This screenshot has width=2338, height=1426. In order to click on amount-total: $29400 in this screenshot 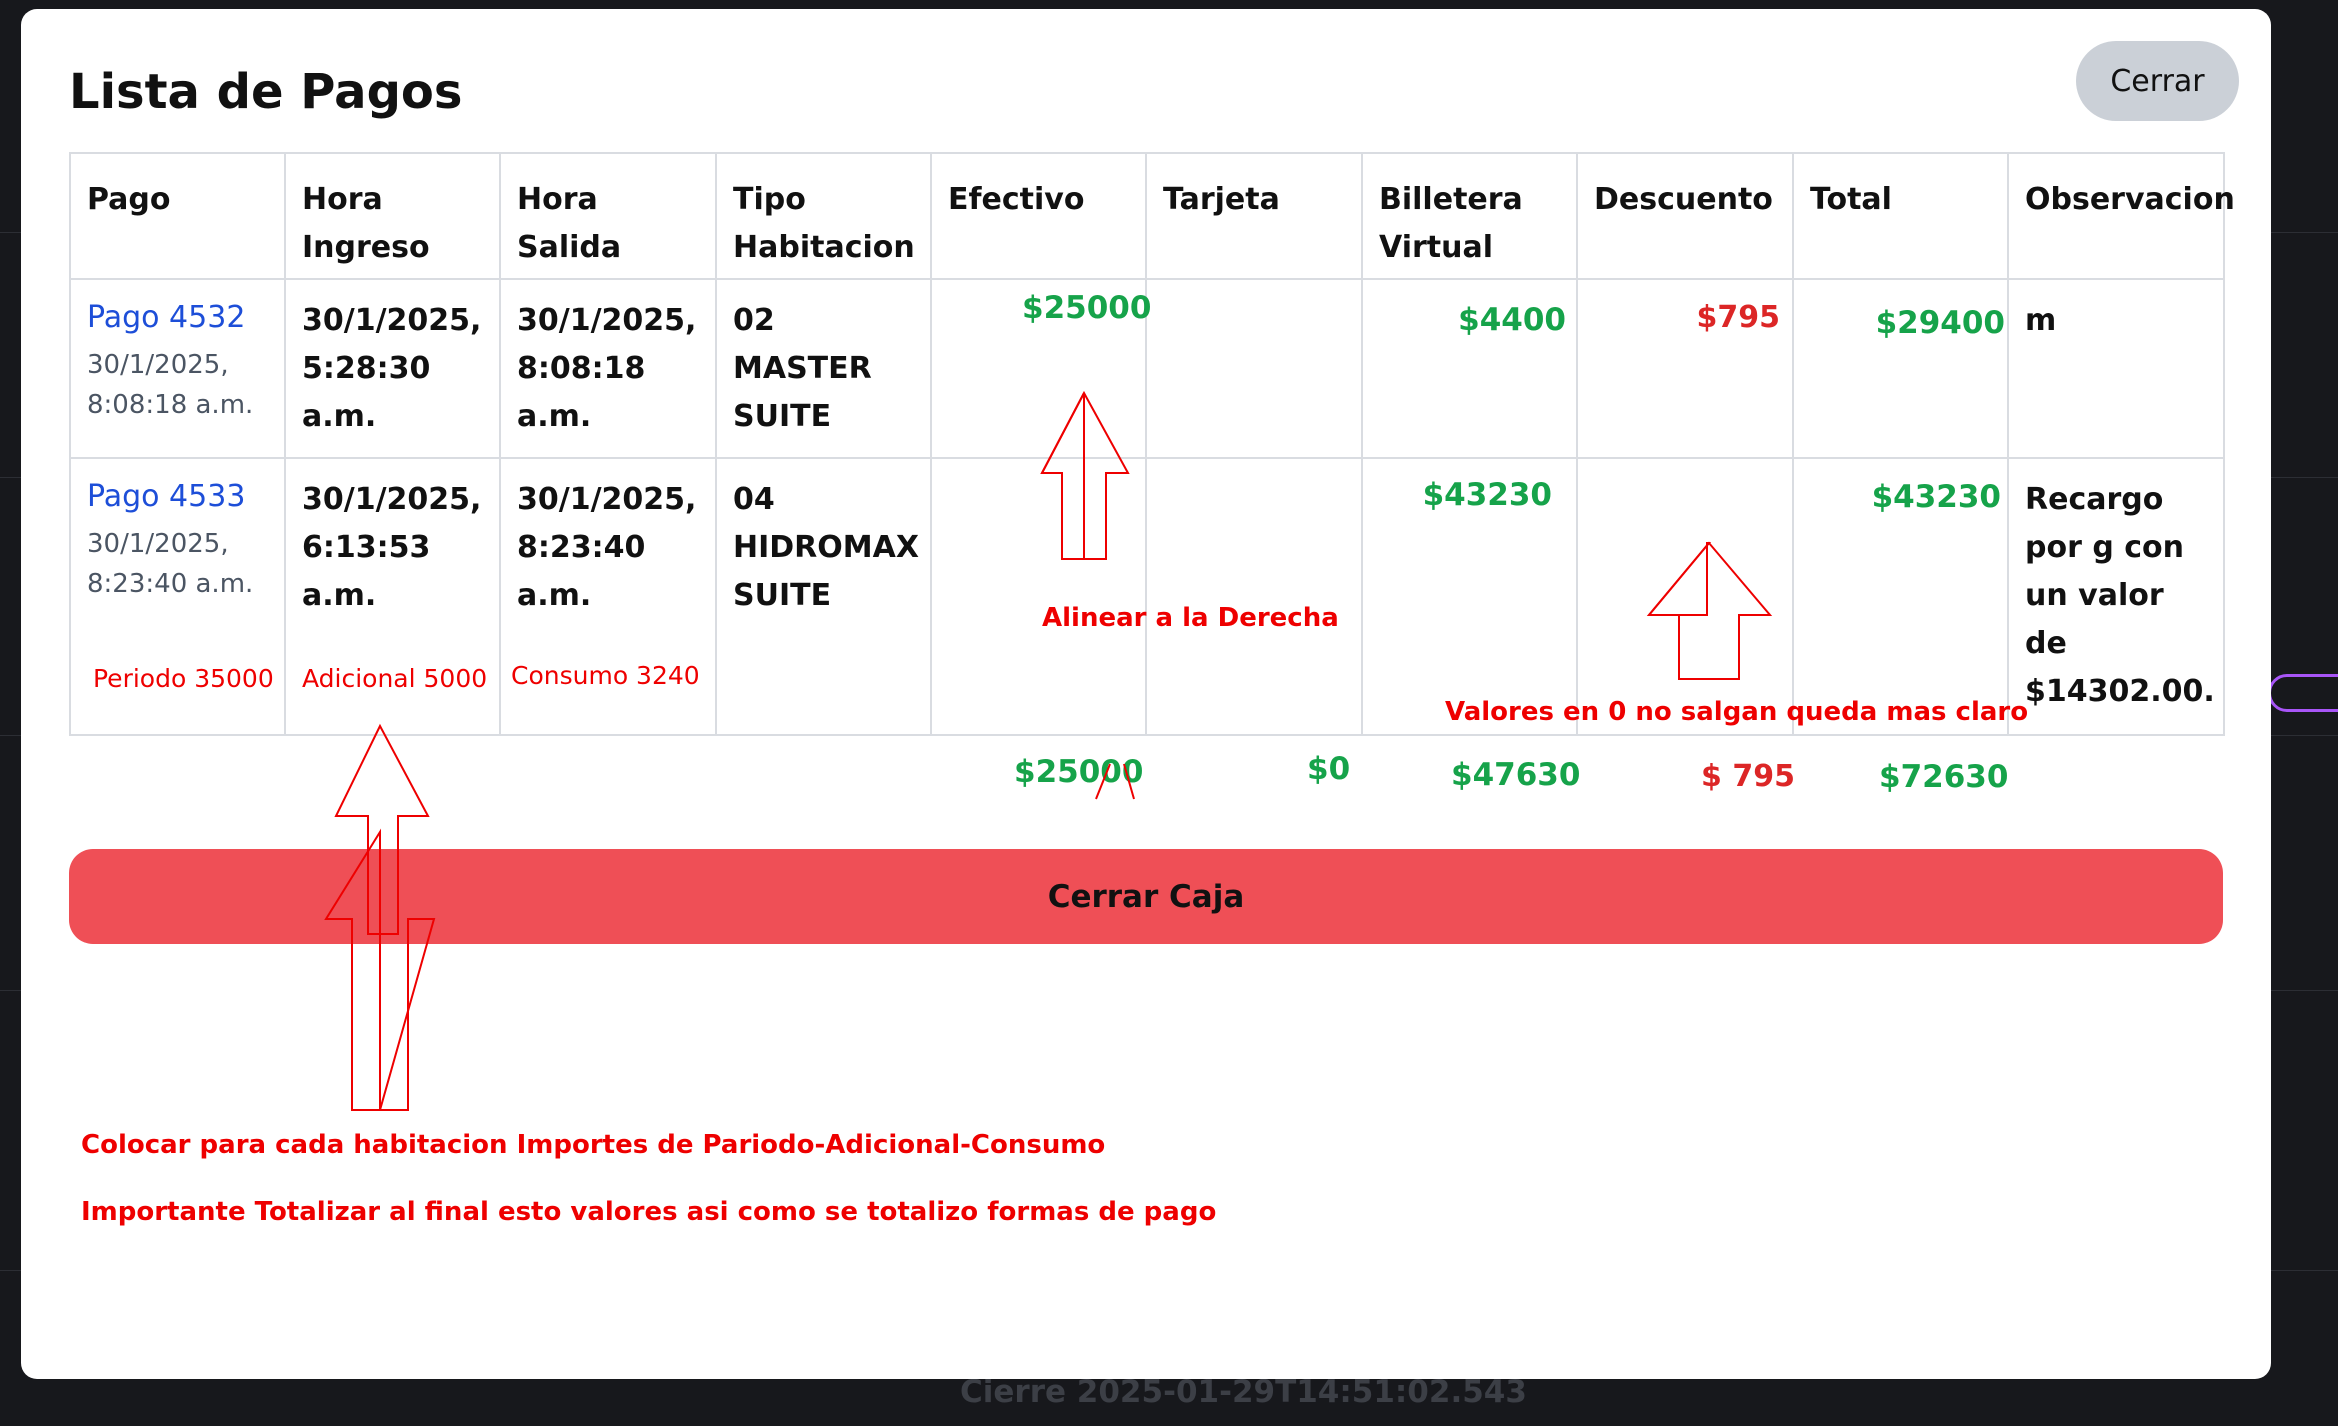, I will do `click(1940, 323)`.